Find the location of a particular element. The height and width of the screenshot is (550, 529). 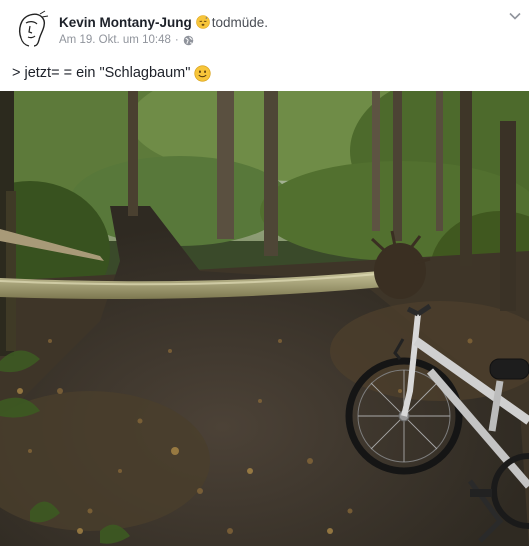

avatar is located at coordinates (32, 28).